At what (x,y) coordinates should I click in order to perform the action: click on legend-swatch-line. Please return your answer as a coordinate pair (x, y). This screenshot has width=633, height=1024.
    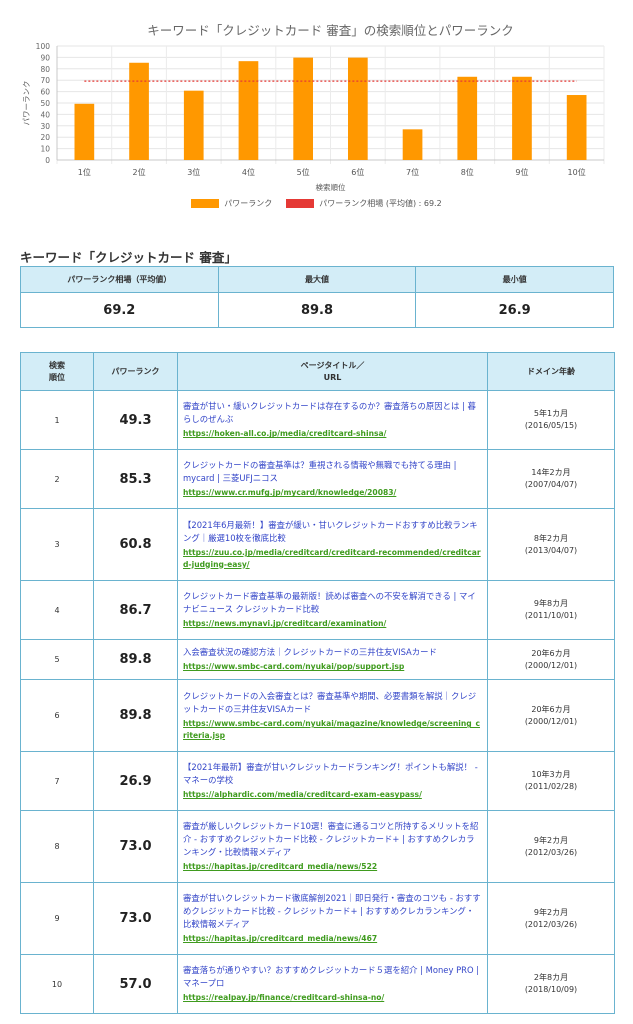
    Looking at the image, I should click on (300, 203).